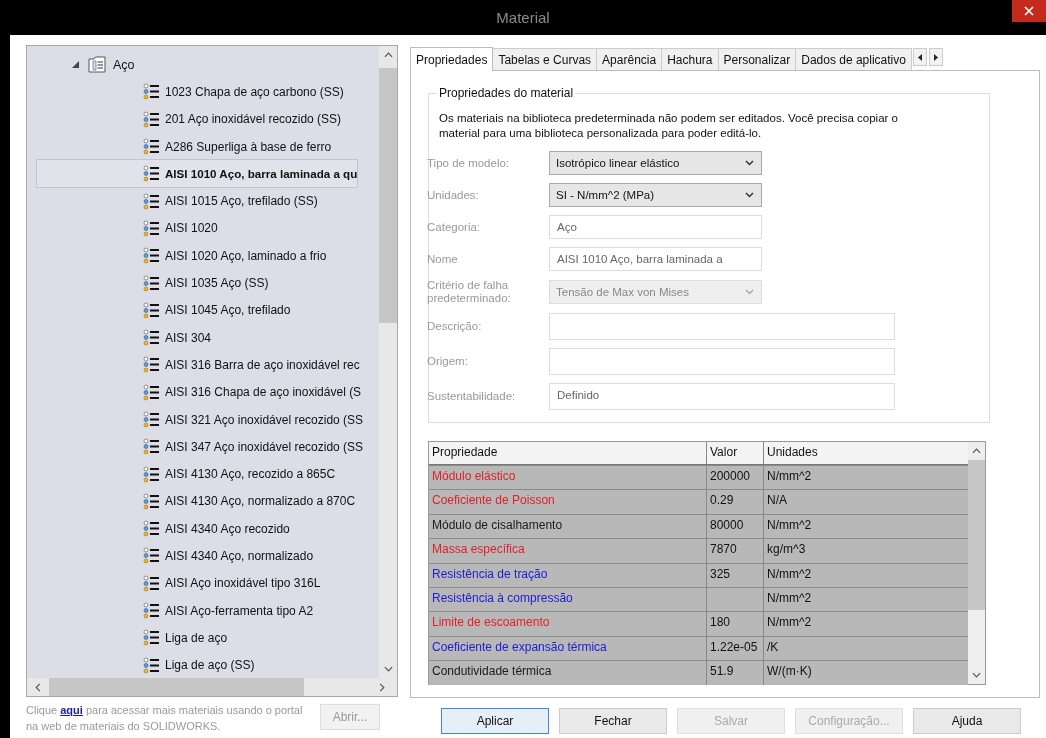  What do you see at coordinates (568, 551) in the screenshot?
I see `table-cell: Massa específica` at bounding box center [568, 551].